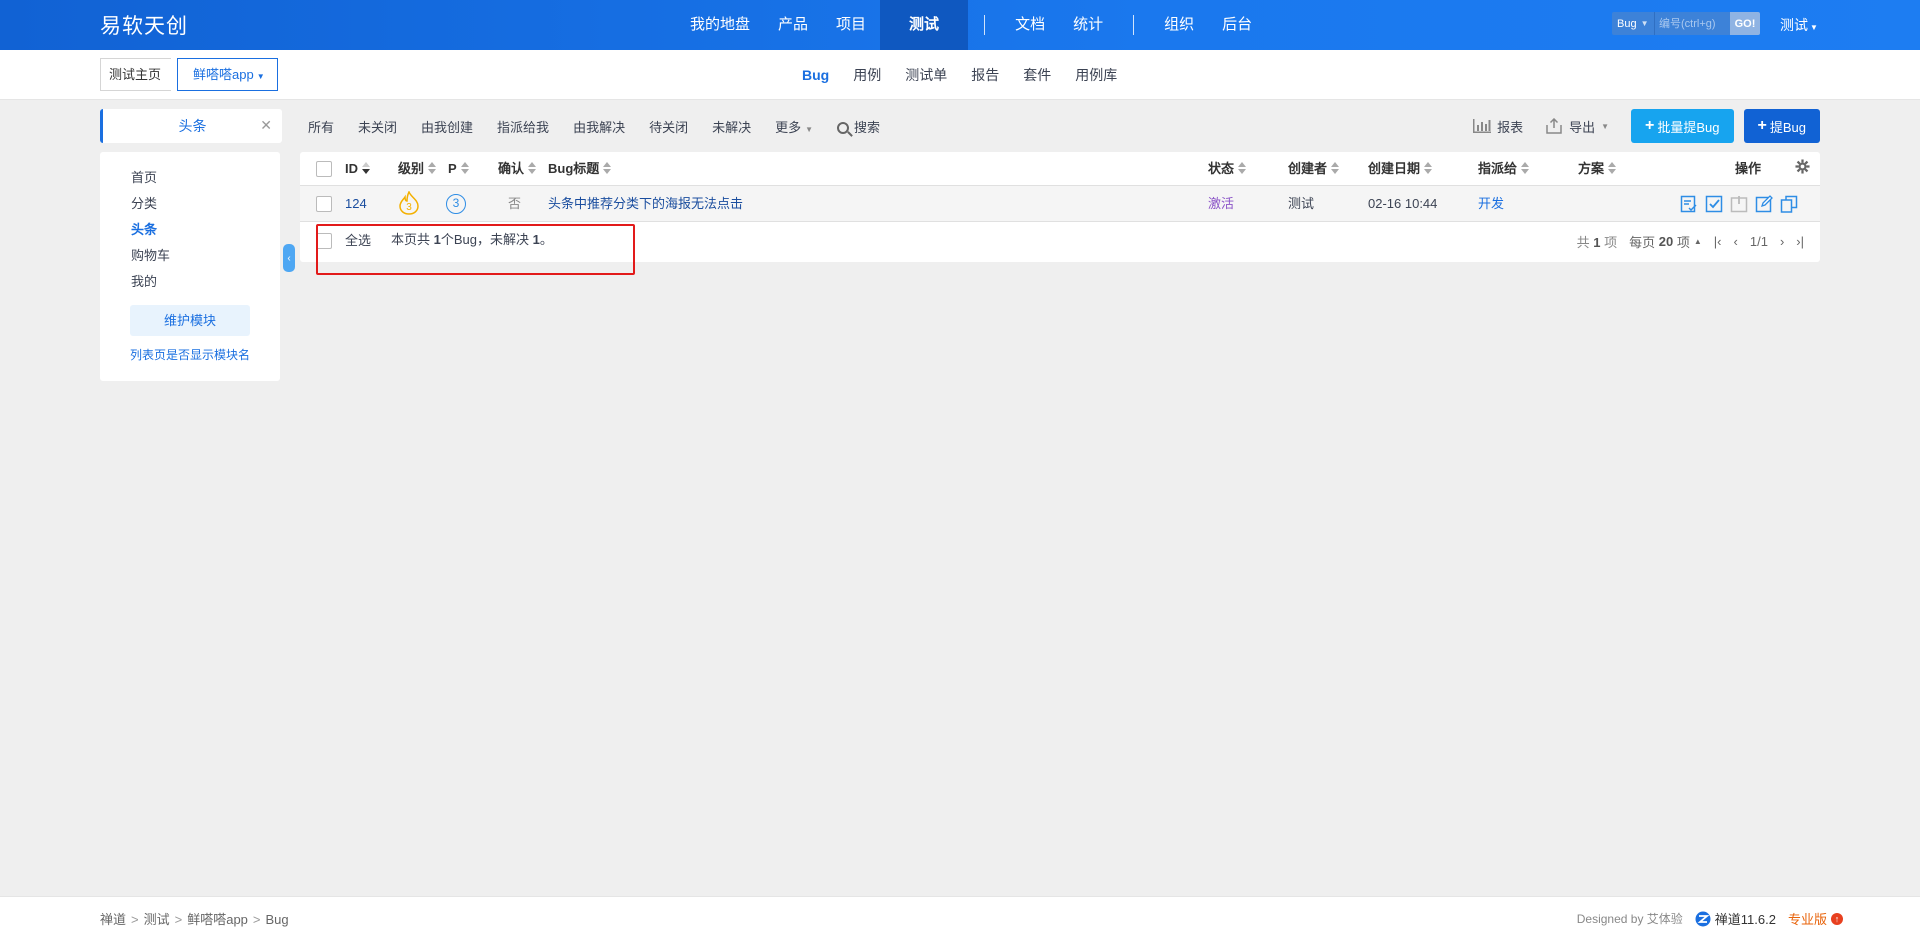 The width and height of the screenshot is (1920, 937). I want to click on maintain-module-button: 维护模块, so click(190, 320).